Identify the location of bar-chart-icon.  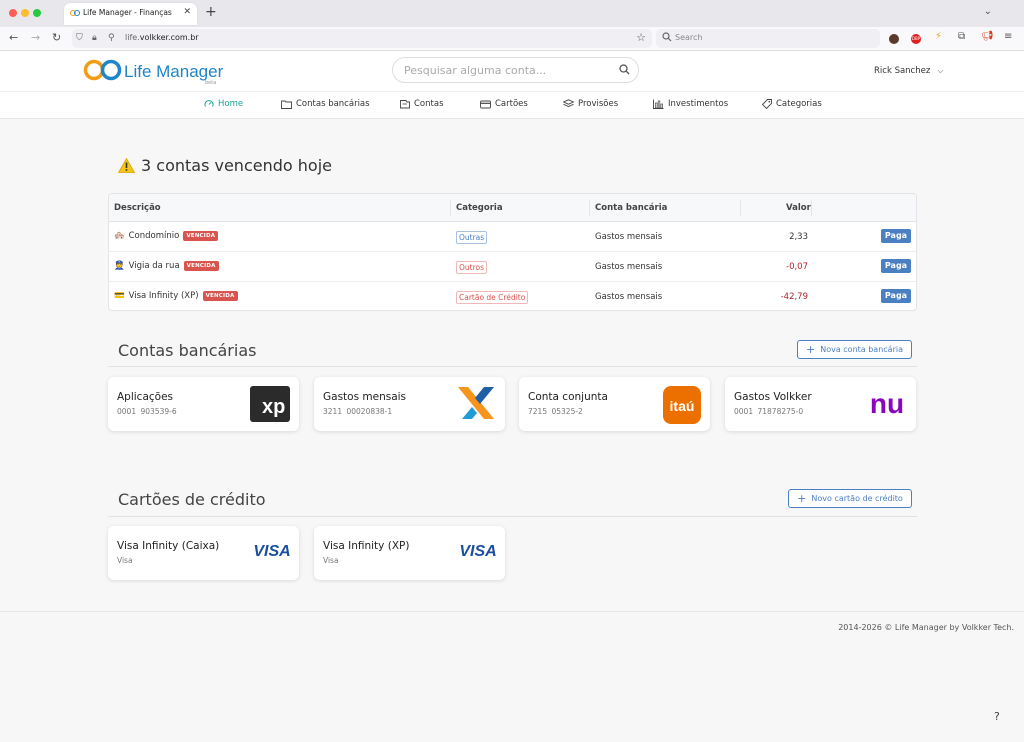
(658, 104).